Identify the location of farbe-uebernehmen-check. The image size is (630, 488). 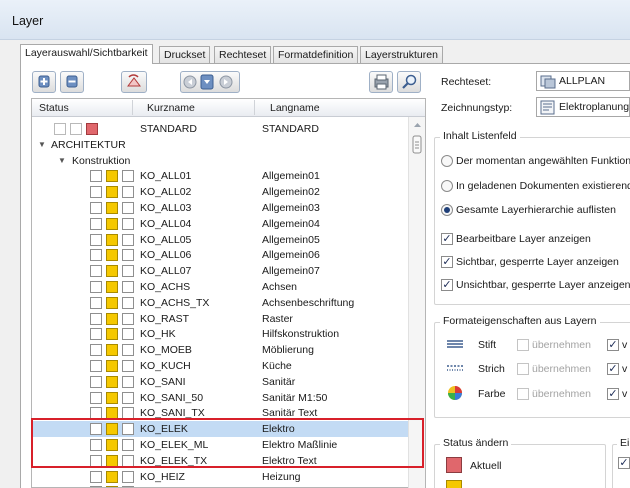
(523, 394).